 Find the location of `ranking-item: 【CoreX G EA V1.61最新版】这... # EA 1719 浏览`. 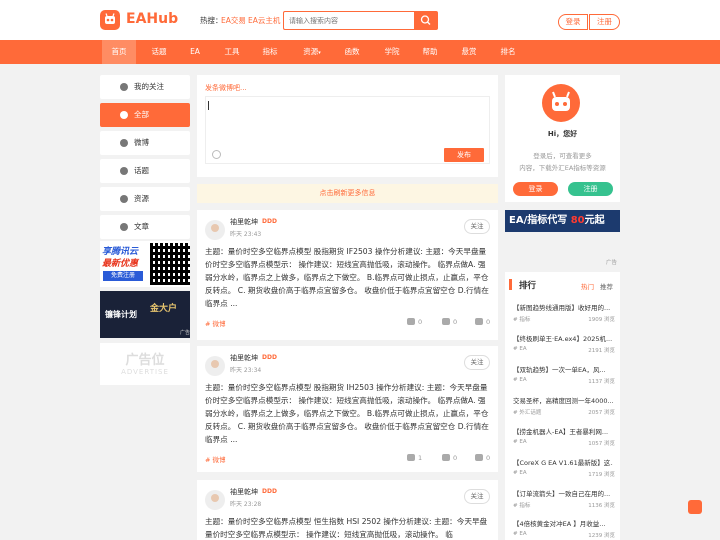

ranking-item: 【CoreX G EA V1.61最新版】这... # EA 1719 浏览 is located at coordinates (564, 468).